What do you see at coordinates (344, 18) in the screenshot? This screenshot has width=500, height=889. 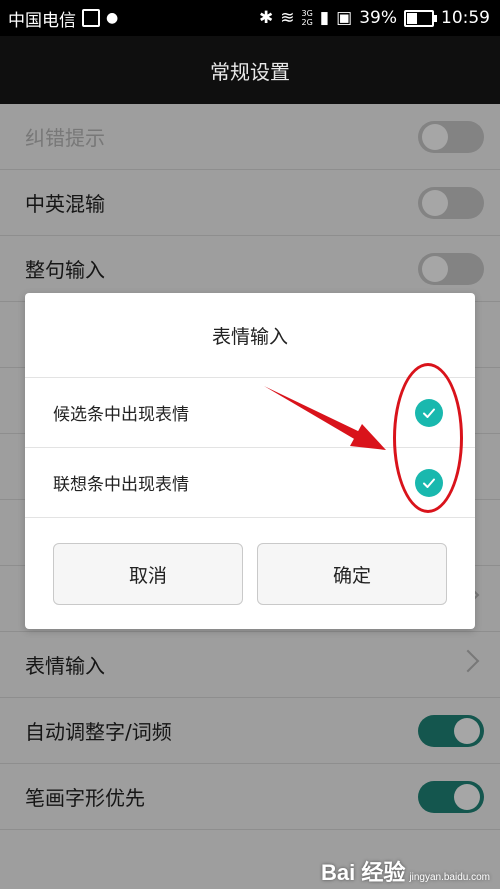 I see `sim-icon: ▣` at bounding box center [344, 18].